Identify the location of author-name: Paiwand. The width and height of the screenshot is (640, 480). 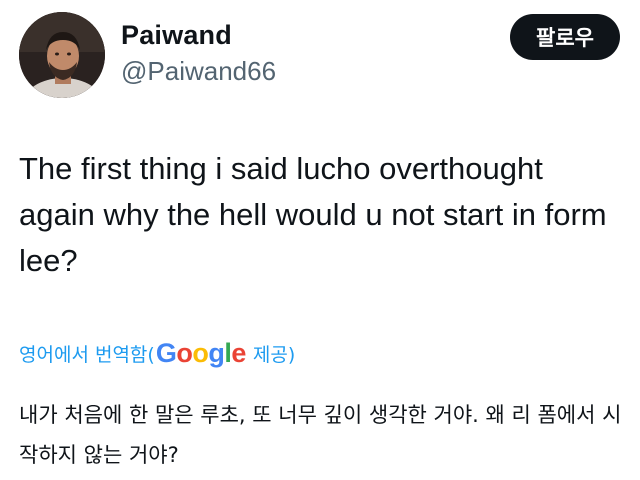
(176, 35).